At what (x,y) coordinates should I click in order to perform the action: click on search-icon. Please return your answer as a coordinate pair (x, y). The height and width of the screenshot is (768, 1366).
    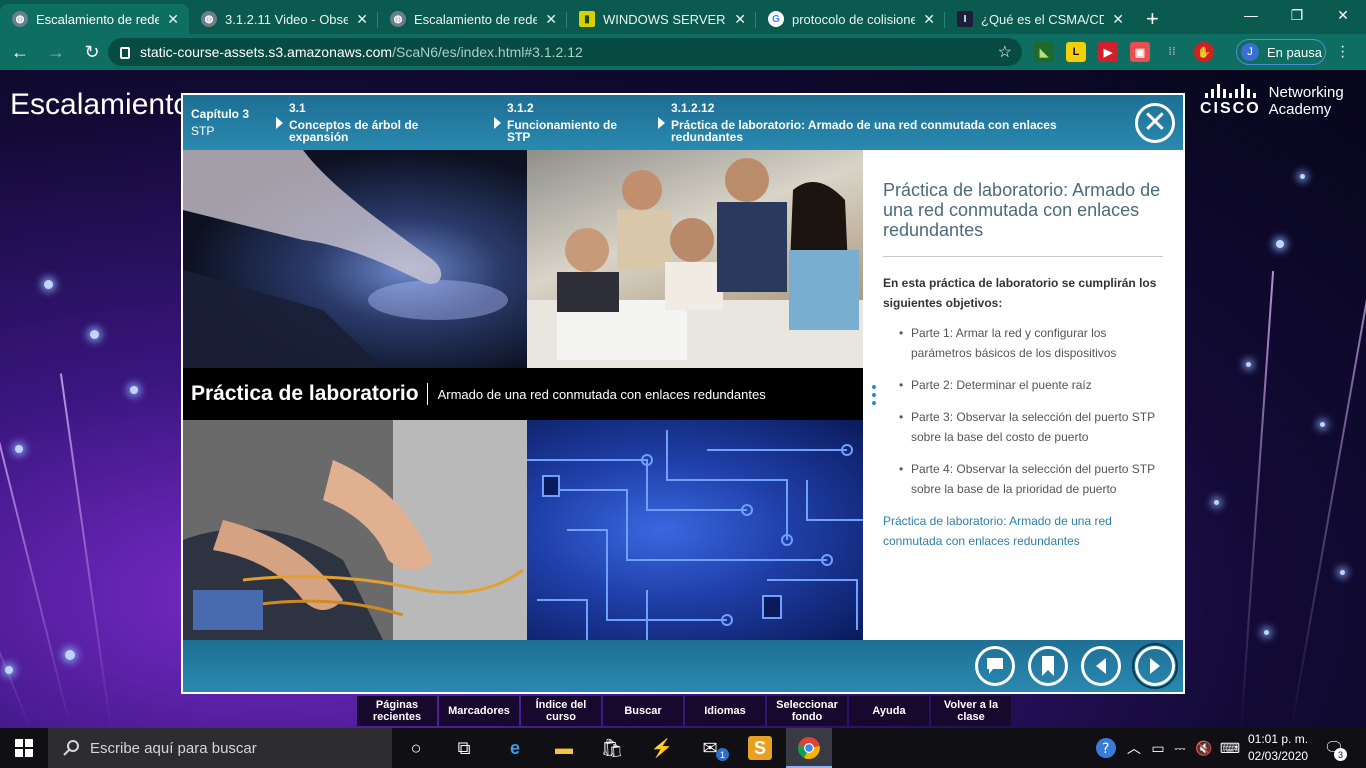
    Looking at the image, I should click on (71, 748).